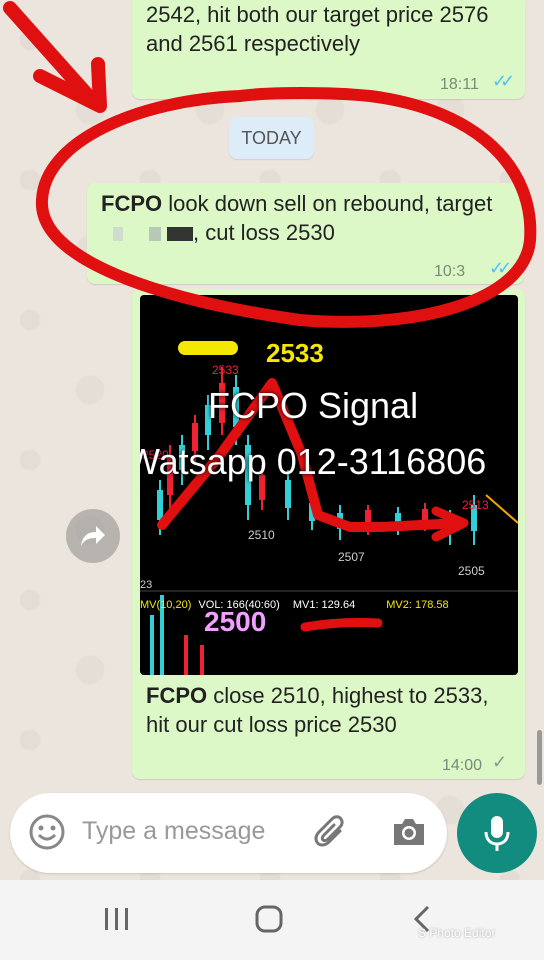 The image size is (544, 960). I want to click on promo-contact: Watsapp 012-3116806, so click(313, 461).